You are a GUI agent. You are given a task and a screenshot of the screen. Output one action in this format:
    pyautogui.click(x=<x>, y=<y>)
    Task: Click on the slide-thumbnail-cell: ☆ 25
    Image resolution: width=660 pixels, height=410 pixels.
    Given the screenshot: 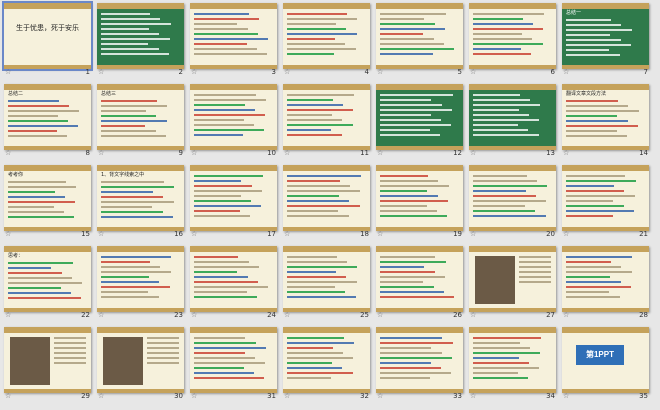 What is the action you would take?
    pyautogui.click(x=326, y=282)
    